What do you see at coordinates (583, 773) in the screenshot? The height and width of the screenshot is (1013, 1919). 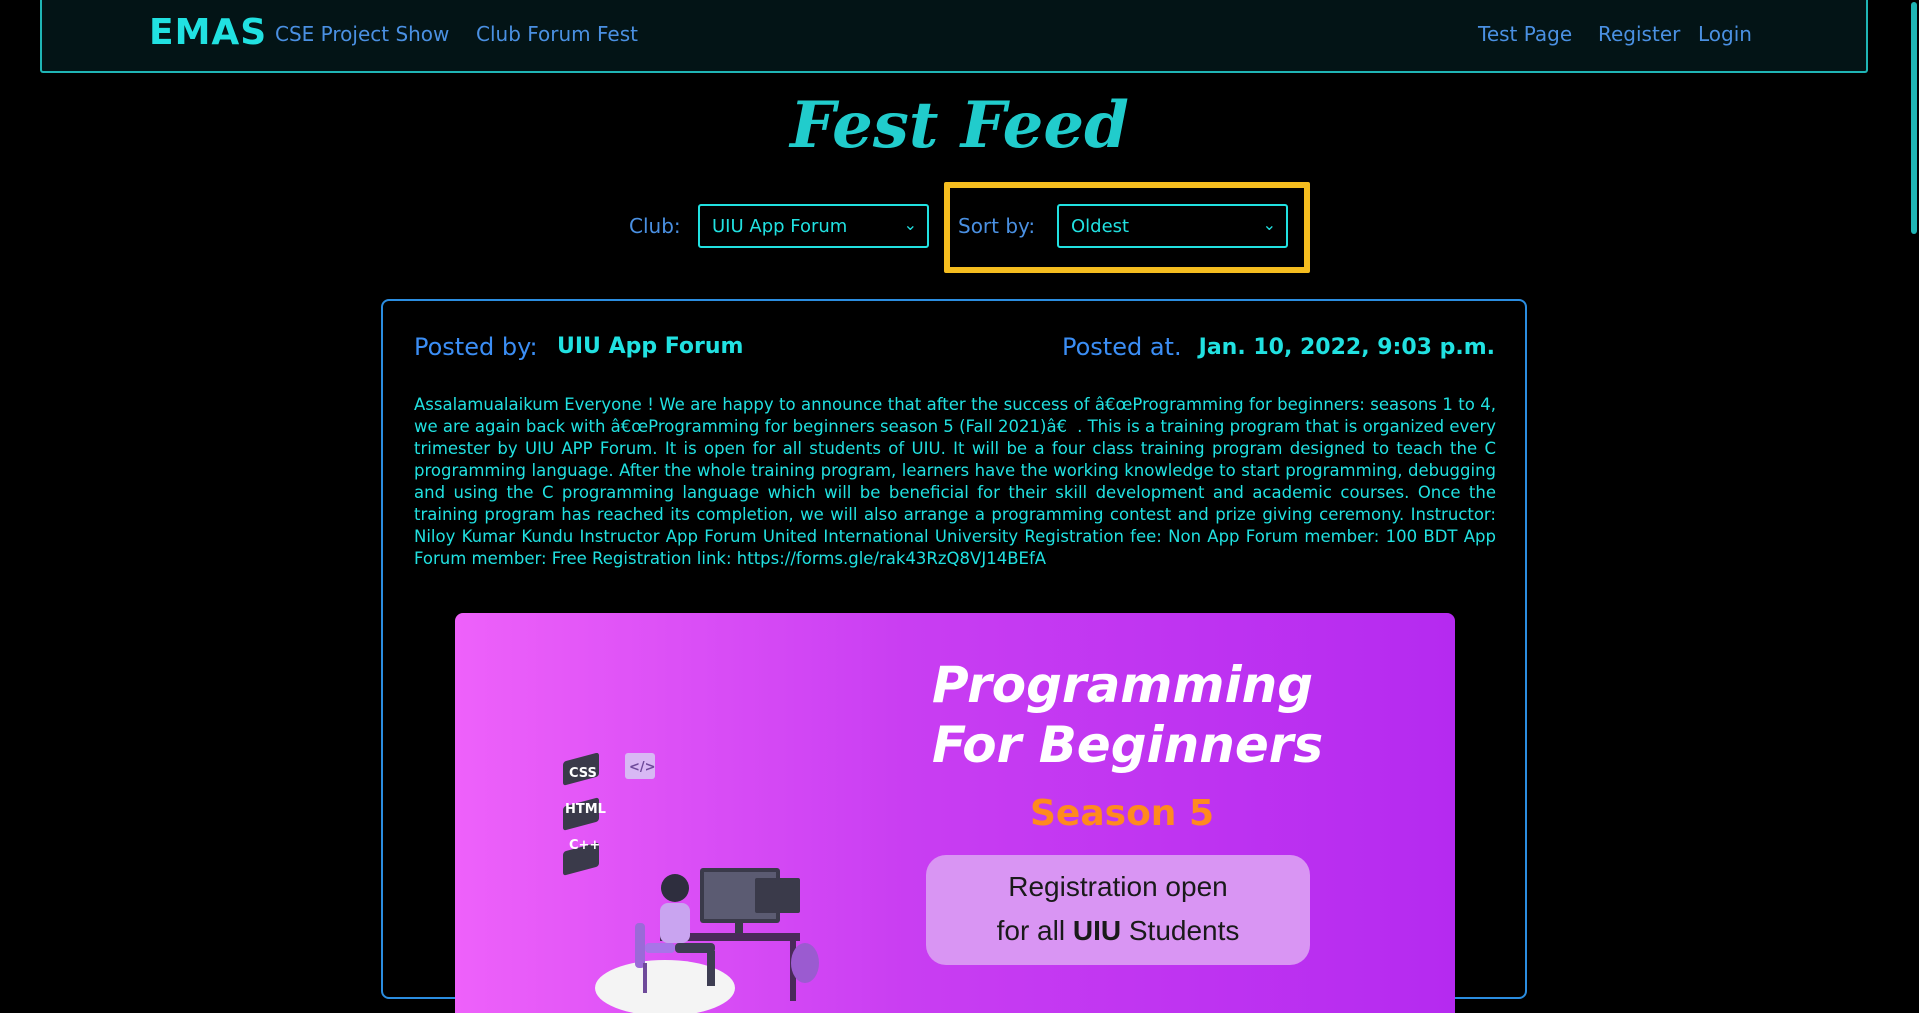 I see `banner-tag-css: CSS` at bounding box center [583, 773].